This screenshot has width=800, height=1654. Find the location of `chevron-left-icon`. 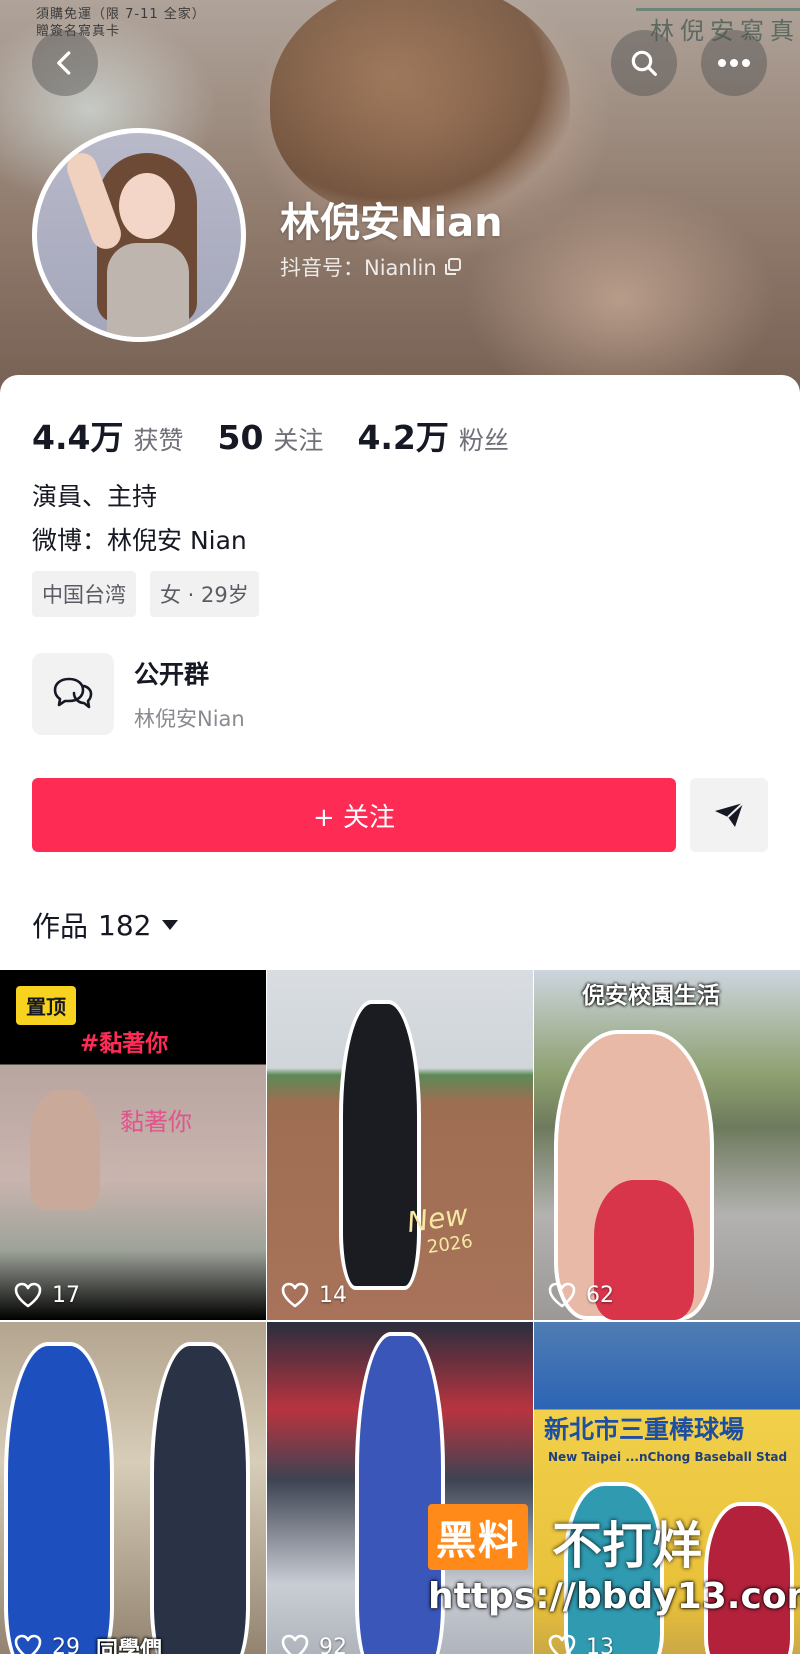

chevron-left-icon is located at coordinates (64, 63).